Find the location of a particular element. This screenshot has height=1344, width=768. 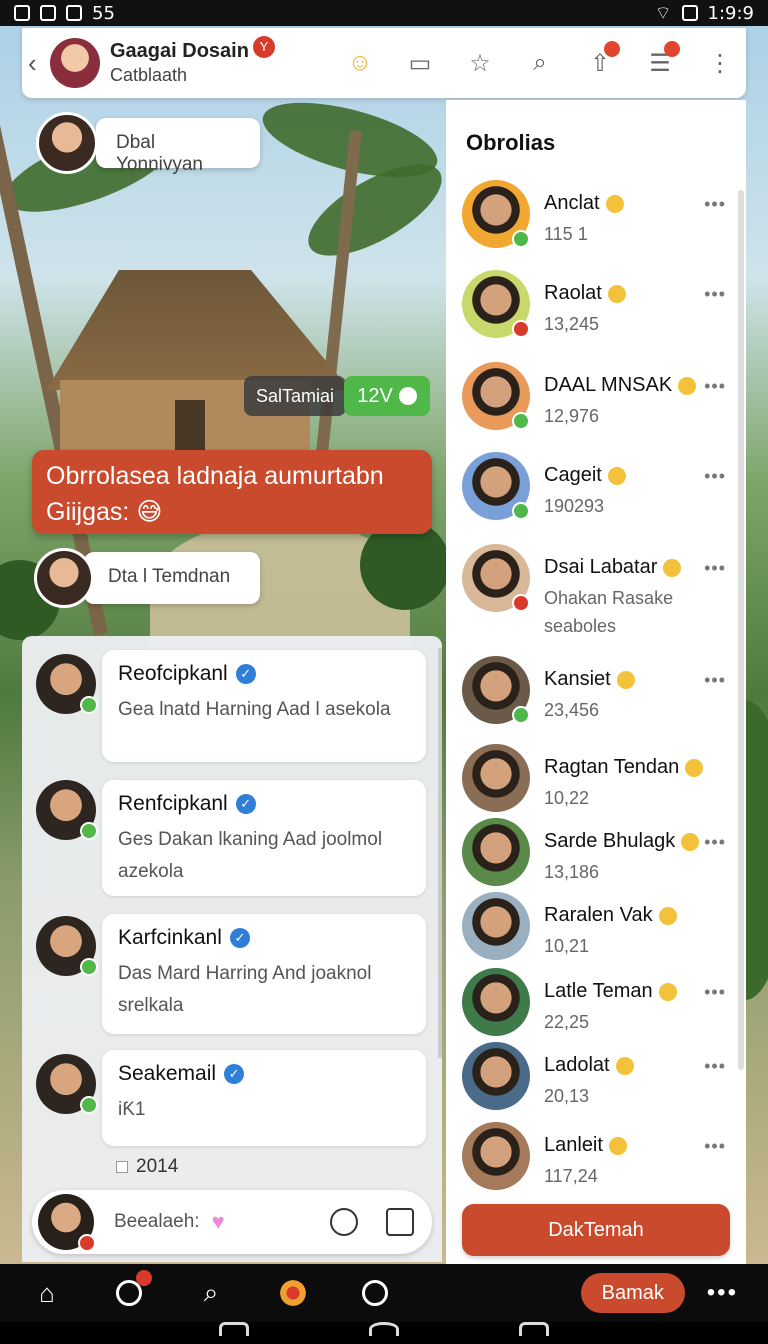

sender-name: Karfcinkanl is located at coordinates (170, 937).